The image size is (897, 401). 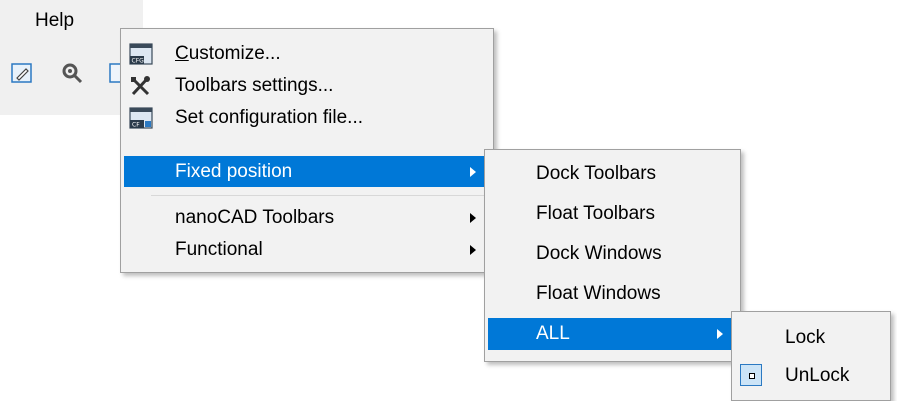 I want to click on menu-item-all: ALL, so click(x=612, y=334).